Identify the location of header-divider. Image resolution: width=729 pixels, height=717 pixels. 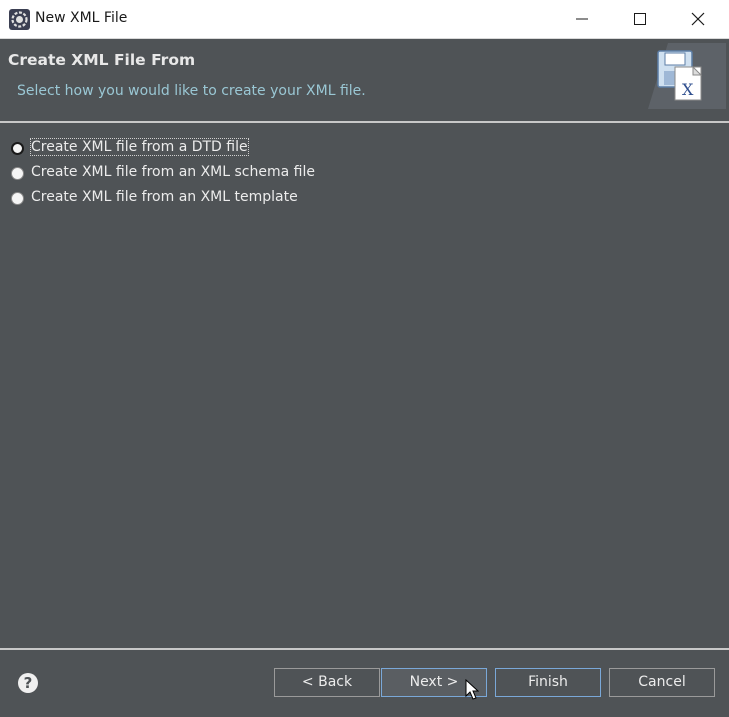
(364, 122).